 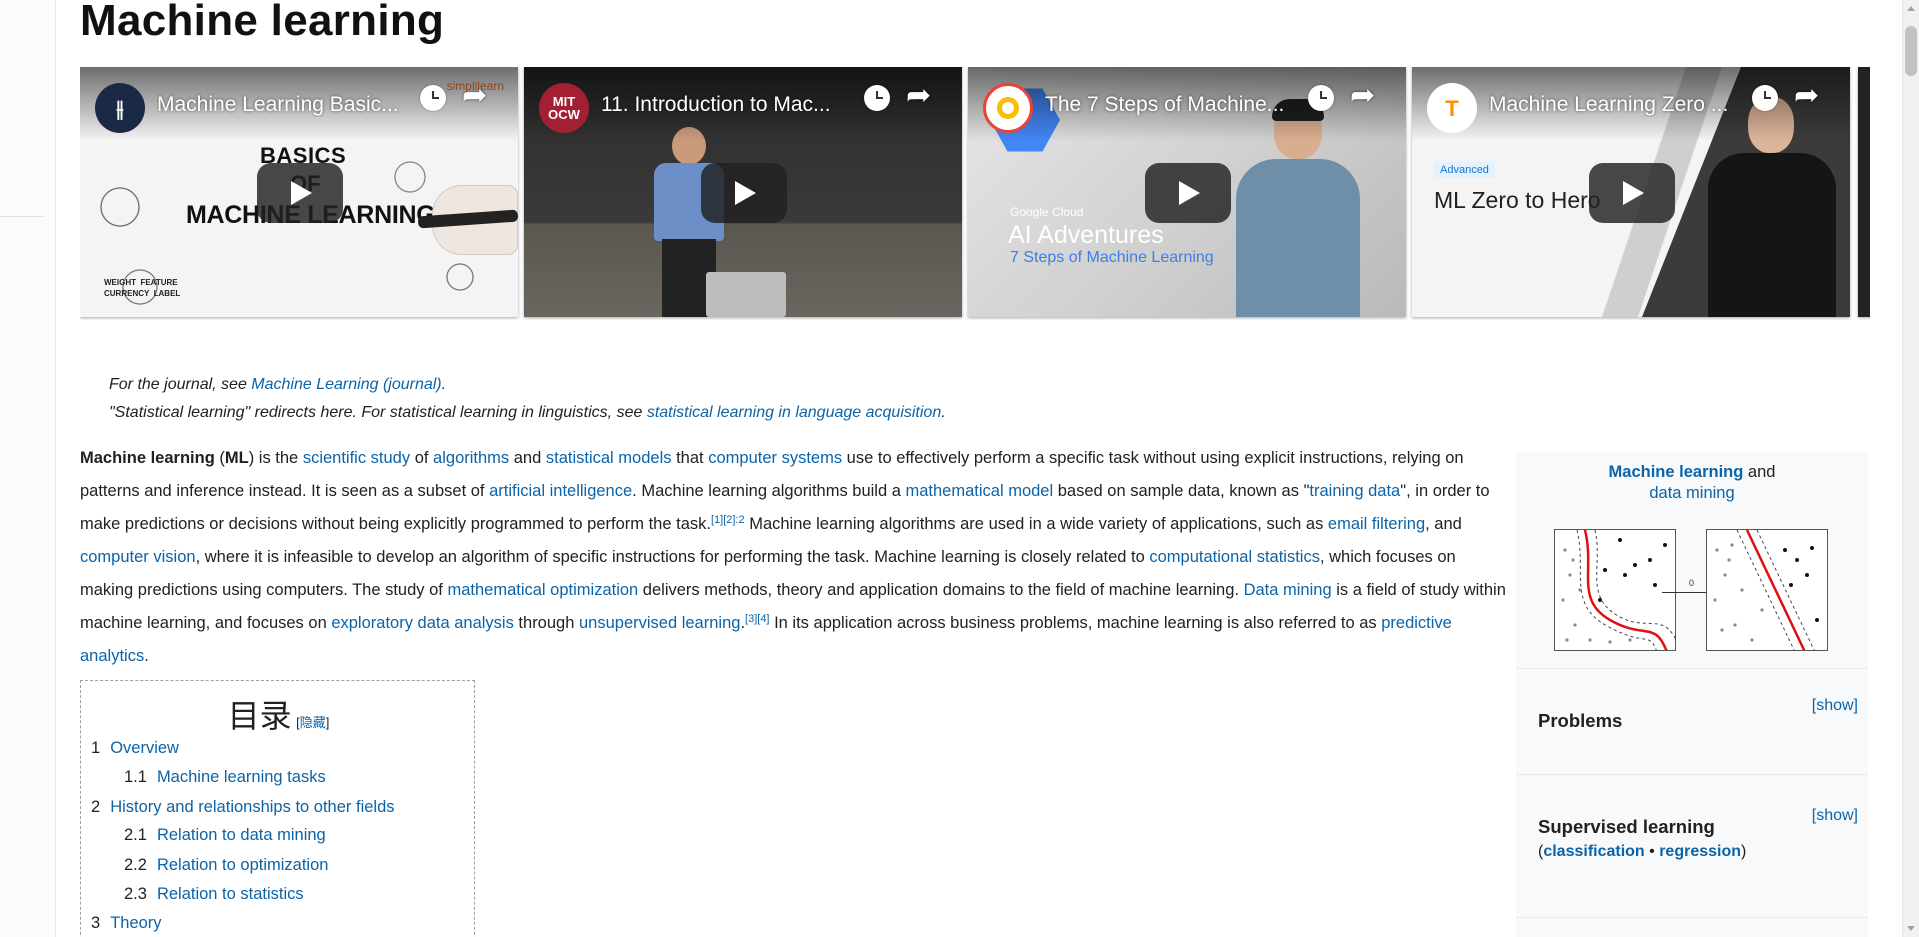 I want to click on laptop-illustration, so click(x=746, y=294).